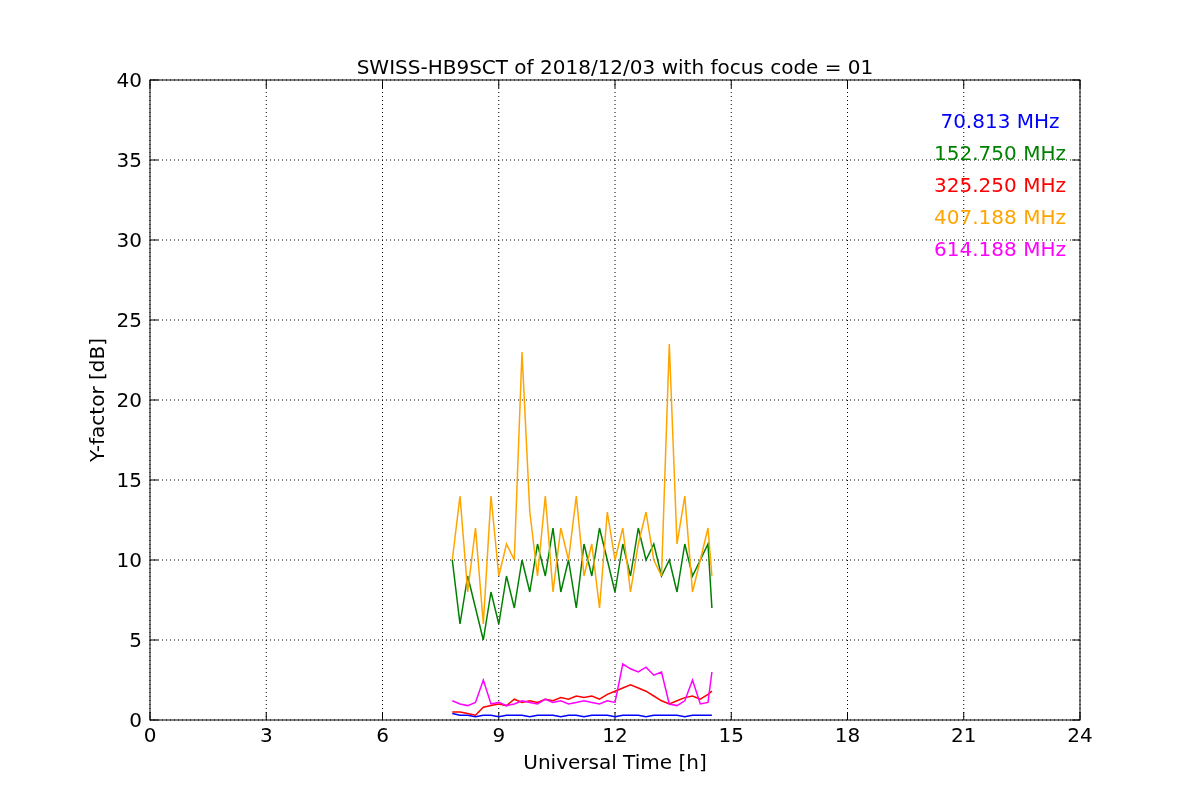  I want to click on tick-label: 24, so click(1080, 735).